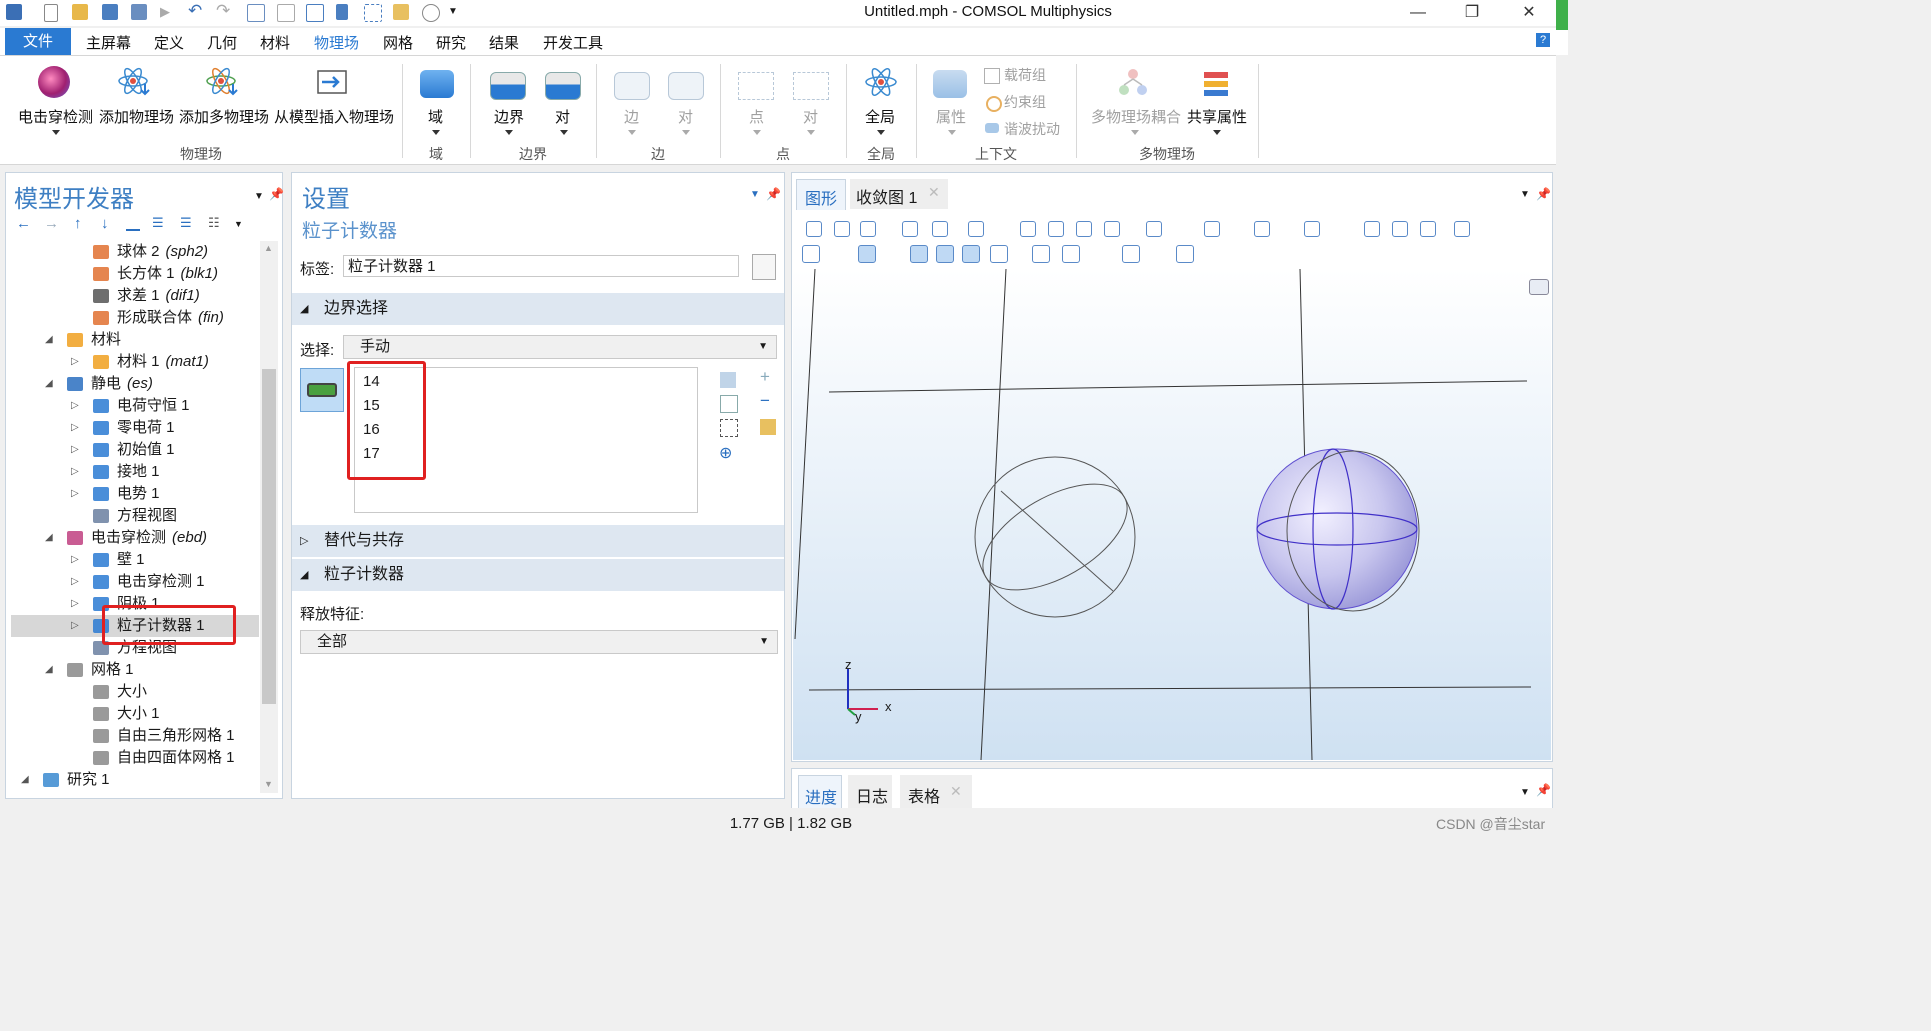 Image resolution: width=1931 pixels, height=1031 pixels. What do you see at coordinates (950, 84) in the screenshot?
I see `properties-icon` at bounding box center [950, 84].